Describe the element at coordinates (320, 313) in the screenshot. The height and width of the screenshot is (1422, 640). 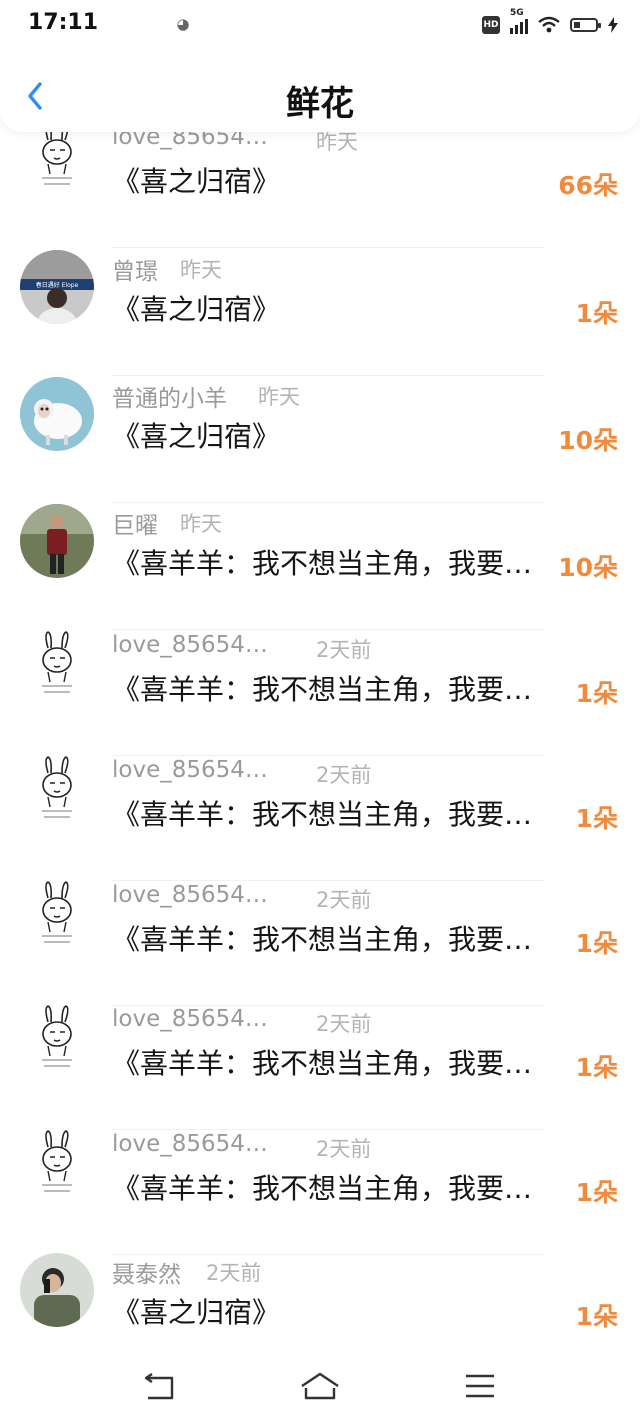
I see `list-item: 春日遇好 Elope 曾璟 昨天 《喜之归宿》 1朵` at that location.